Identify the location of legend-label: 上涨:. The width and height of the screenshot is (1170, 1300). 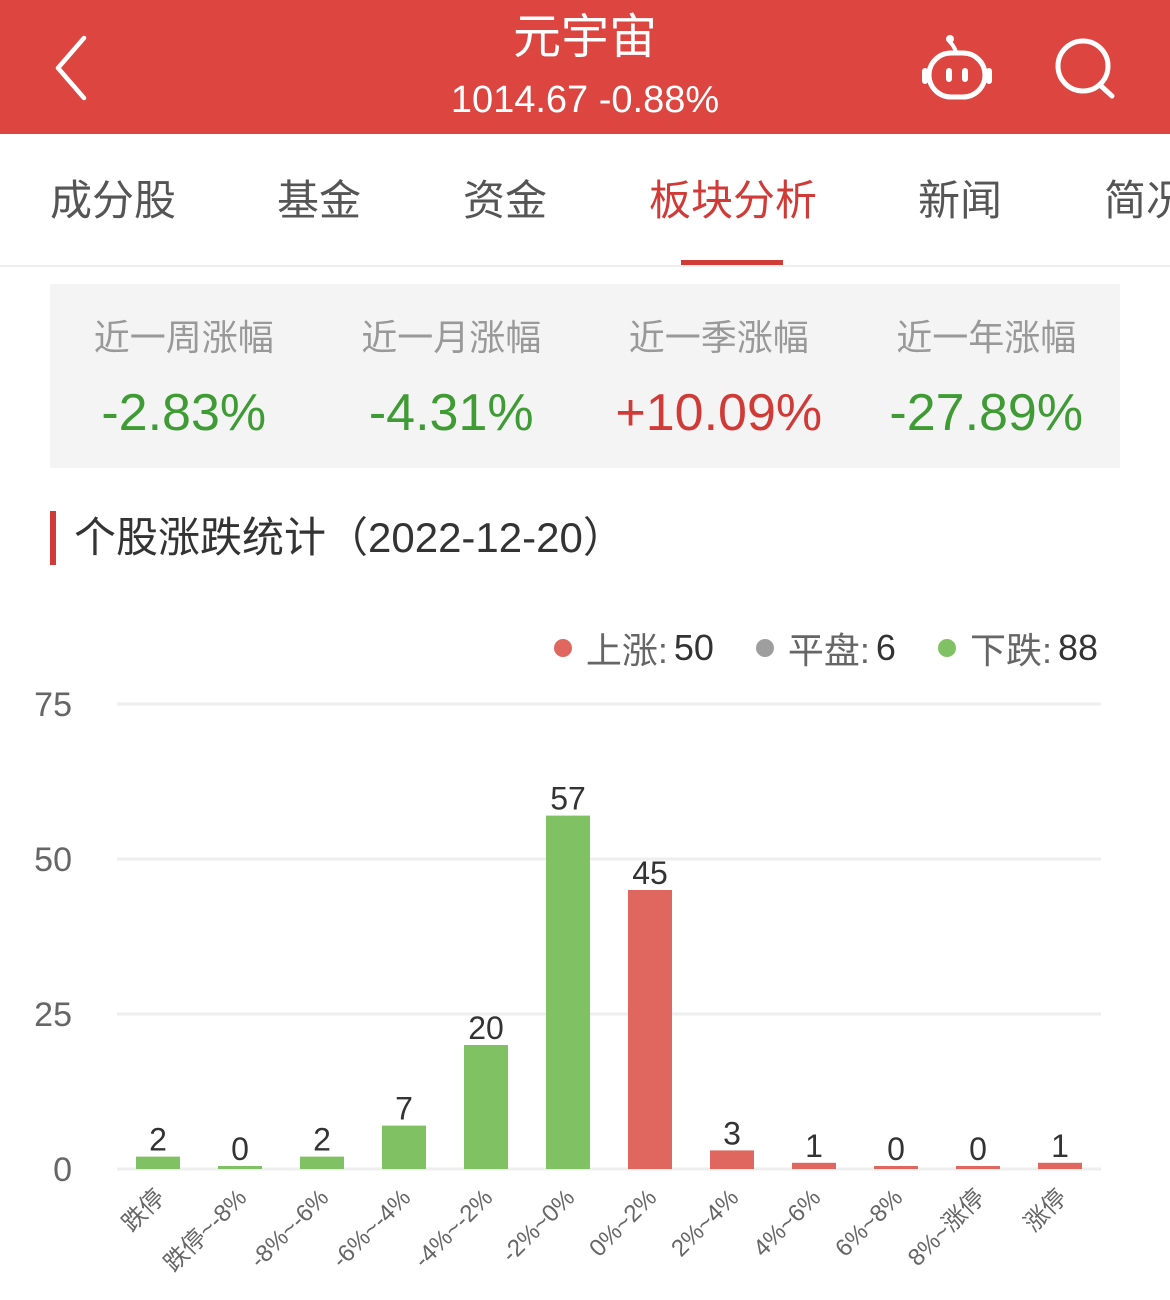
(626, 650).